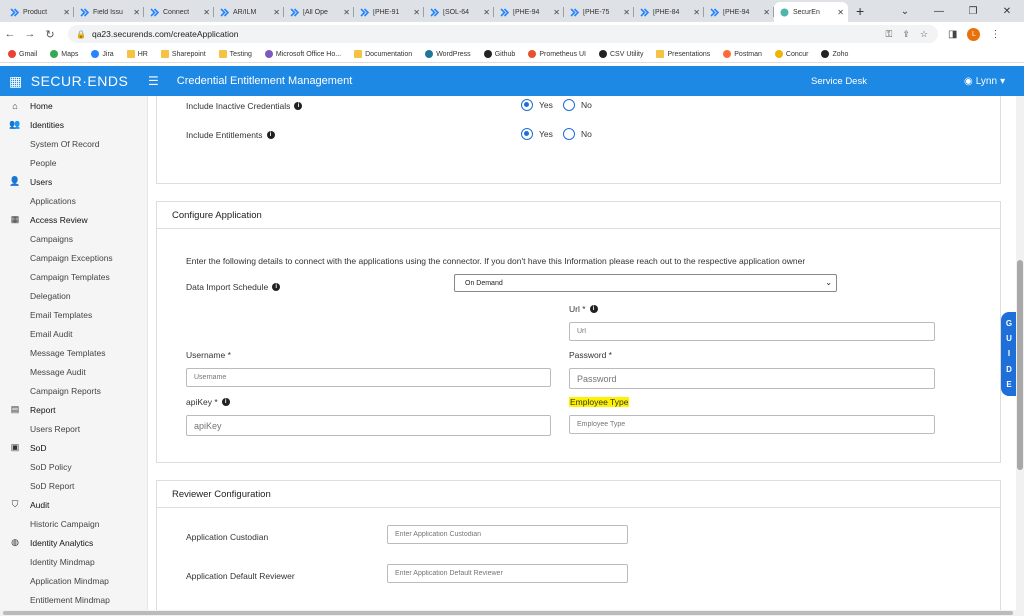 The height and width of the screenshot is (616, 1024). What do you see at coordinates (109, 12) in the screenshot?
I see `browser-tab: Field Issu ✕` at bounding box center [109, 12].